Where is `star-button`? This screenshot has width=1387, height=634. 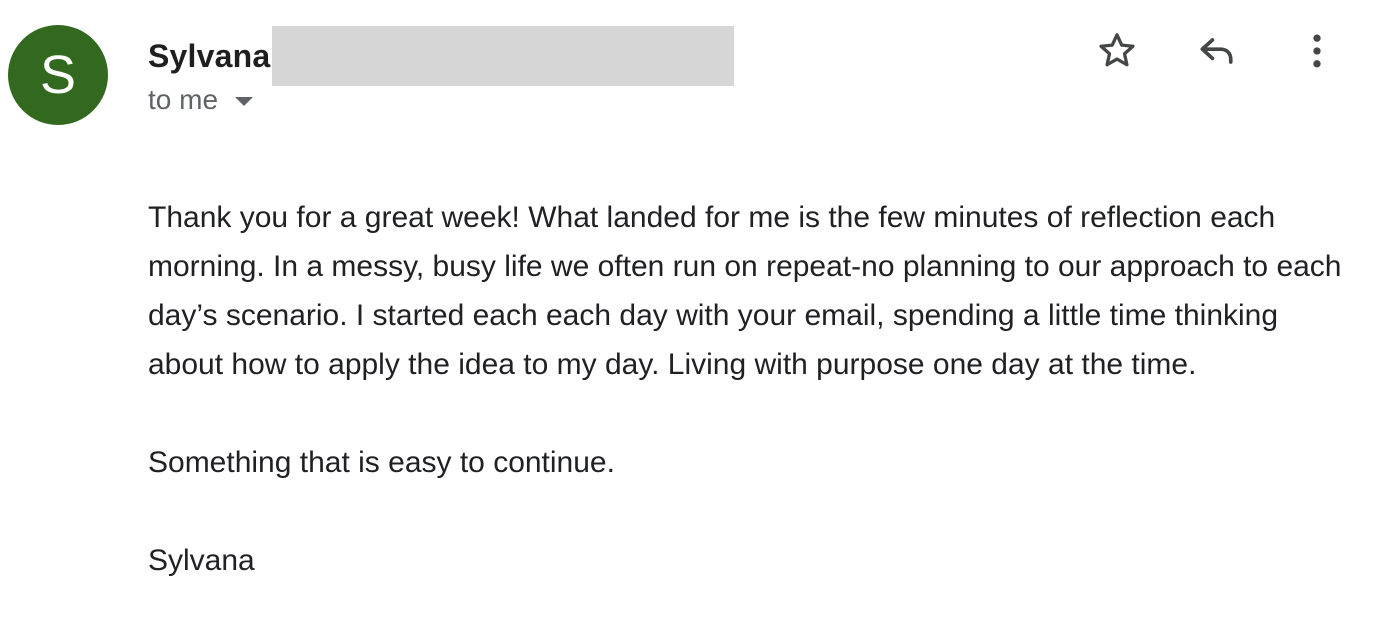 star-button is located at coordinates (1117, 51).